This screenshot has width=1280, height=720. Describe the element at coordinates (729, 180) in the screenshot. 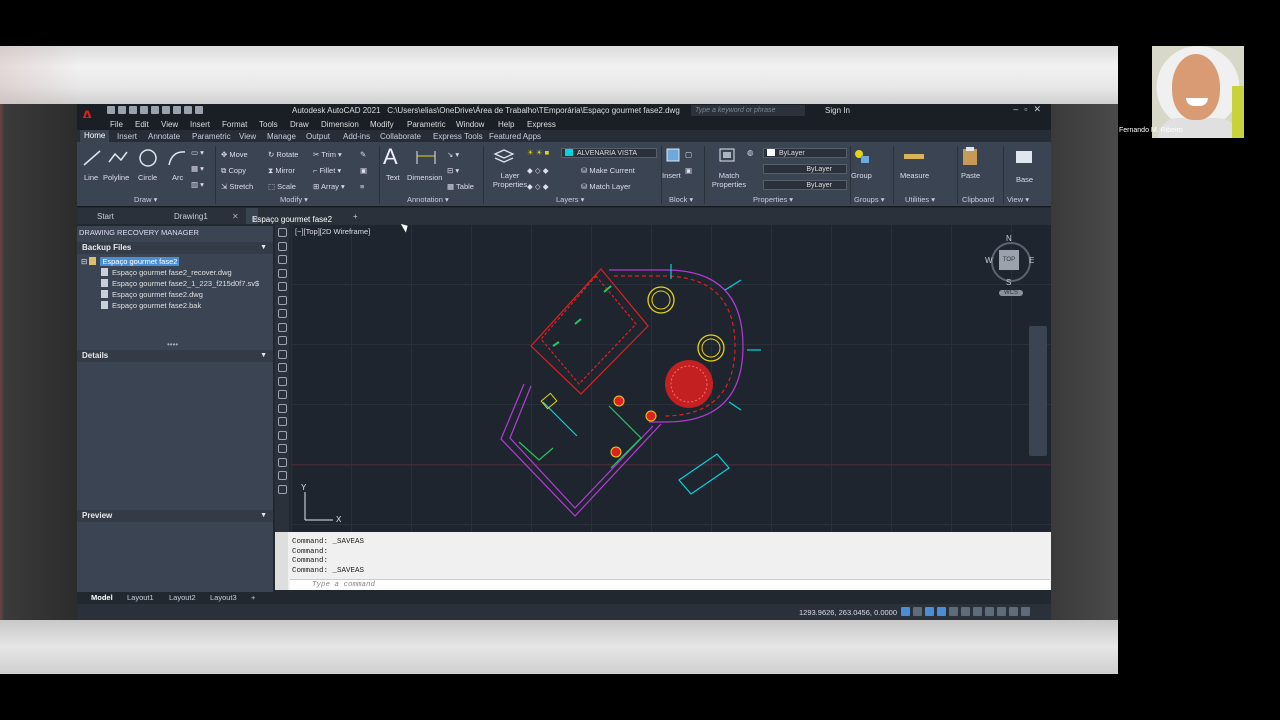

I see `match-properties-button: Match Properties` at that location.